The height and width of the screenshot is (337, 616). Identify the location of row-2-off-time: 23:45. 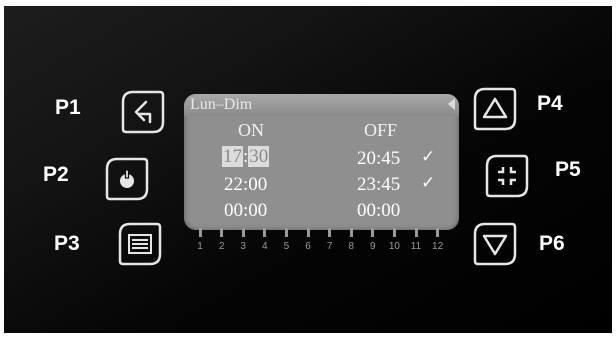
(378, 185).